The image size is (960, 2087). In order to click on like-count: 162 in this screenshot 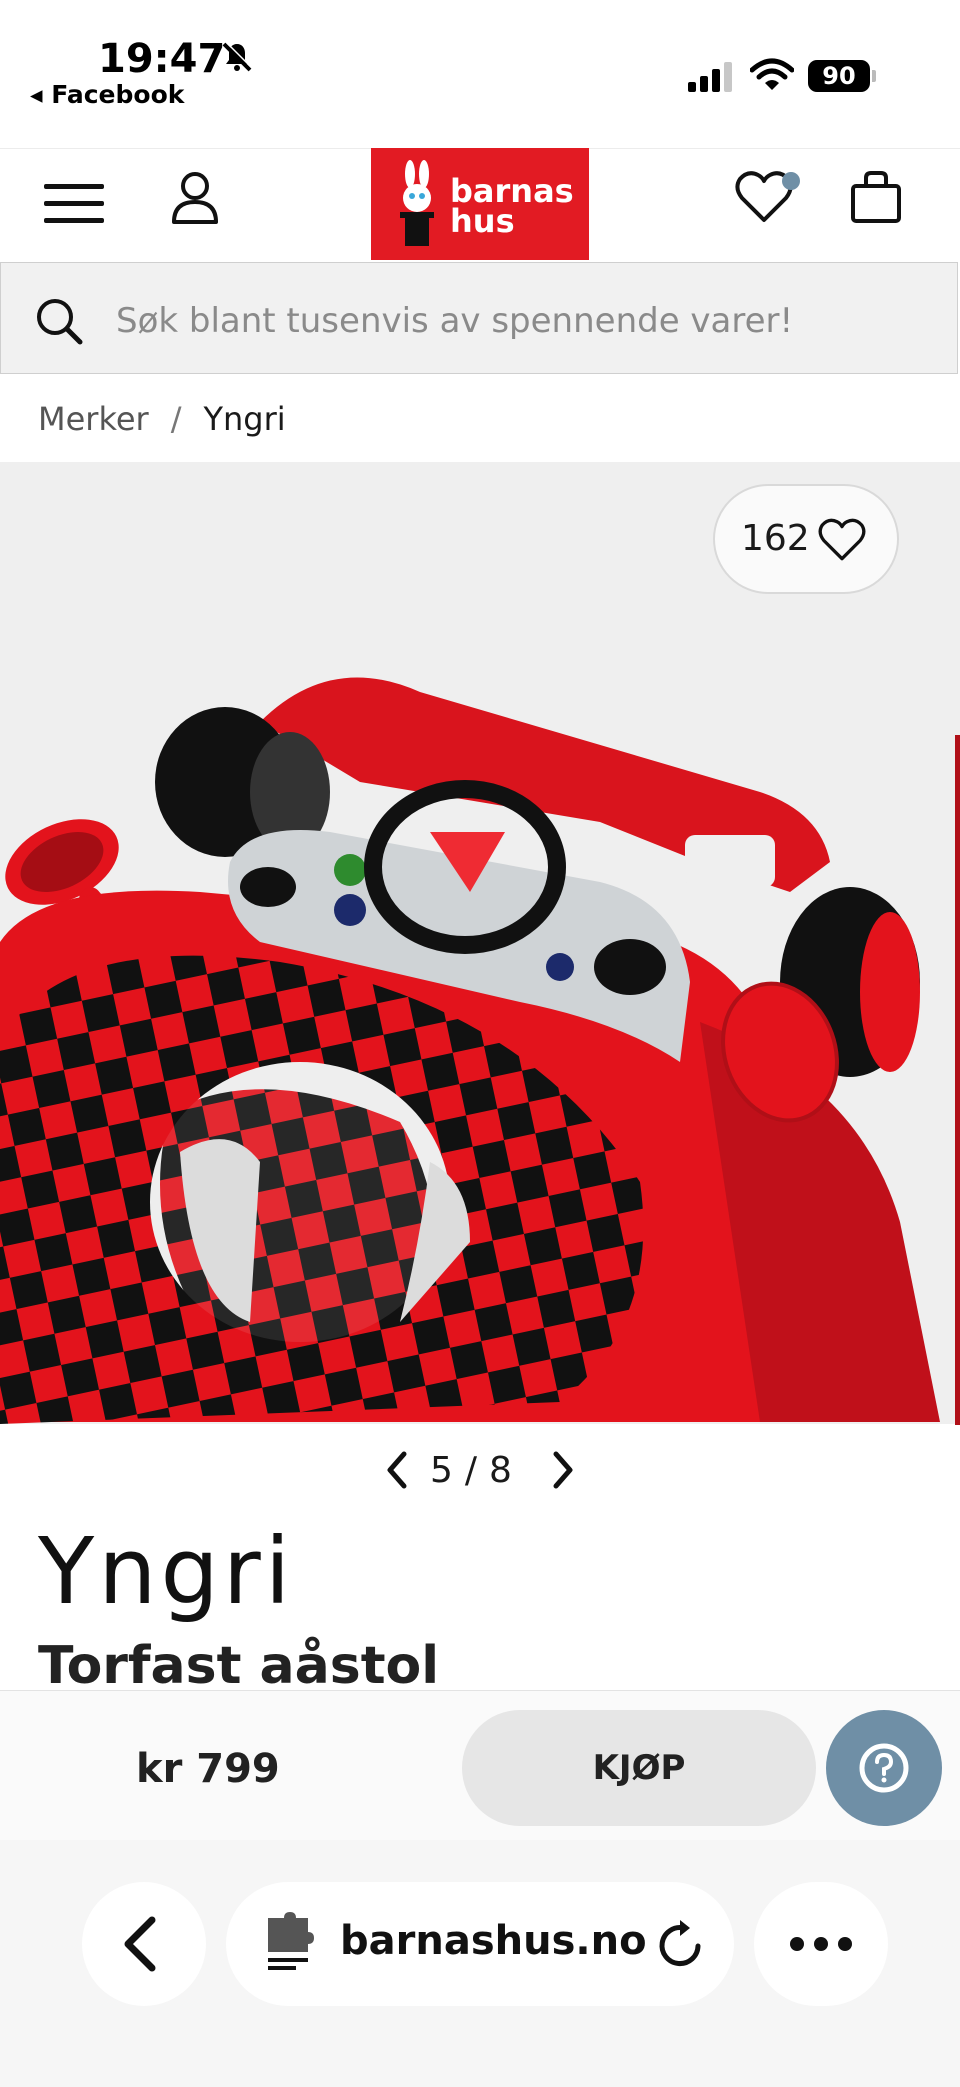, I will do `click(775, 538)`.